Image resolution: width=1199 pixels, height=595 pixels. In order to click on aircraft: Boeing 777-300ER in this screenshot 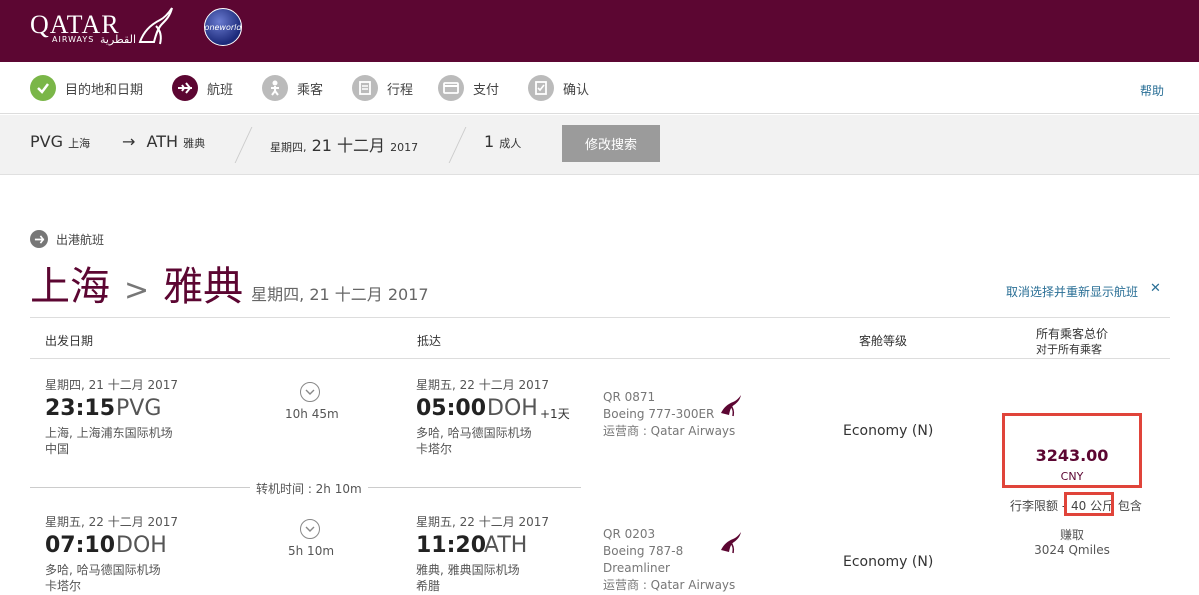, I will do `click(659, 414)`.